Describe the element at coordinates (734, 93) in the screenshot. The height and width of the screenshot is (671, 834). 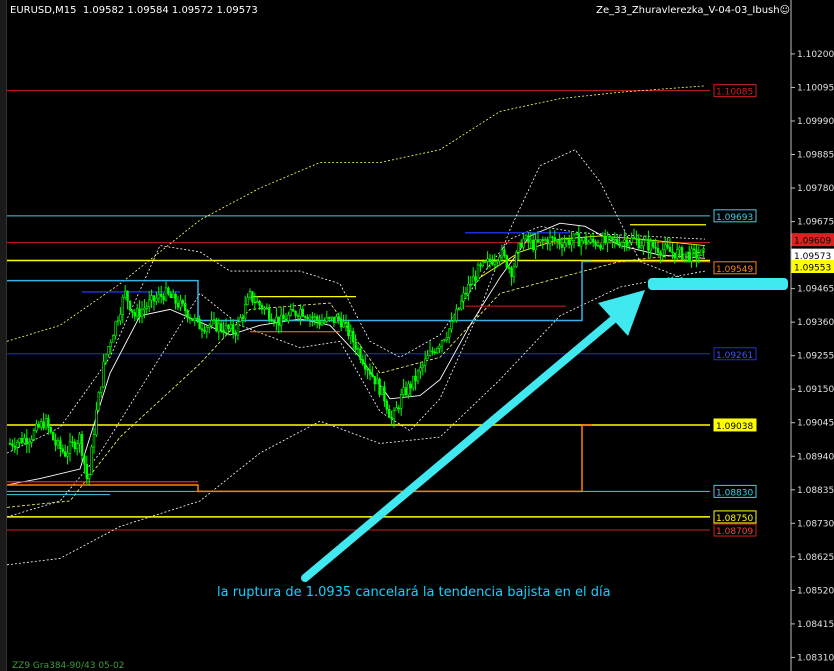
I see `level-badge-label: 1.10085` at that location.